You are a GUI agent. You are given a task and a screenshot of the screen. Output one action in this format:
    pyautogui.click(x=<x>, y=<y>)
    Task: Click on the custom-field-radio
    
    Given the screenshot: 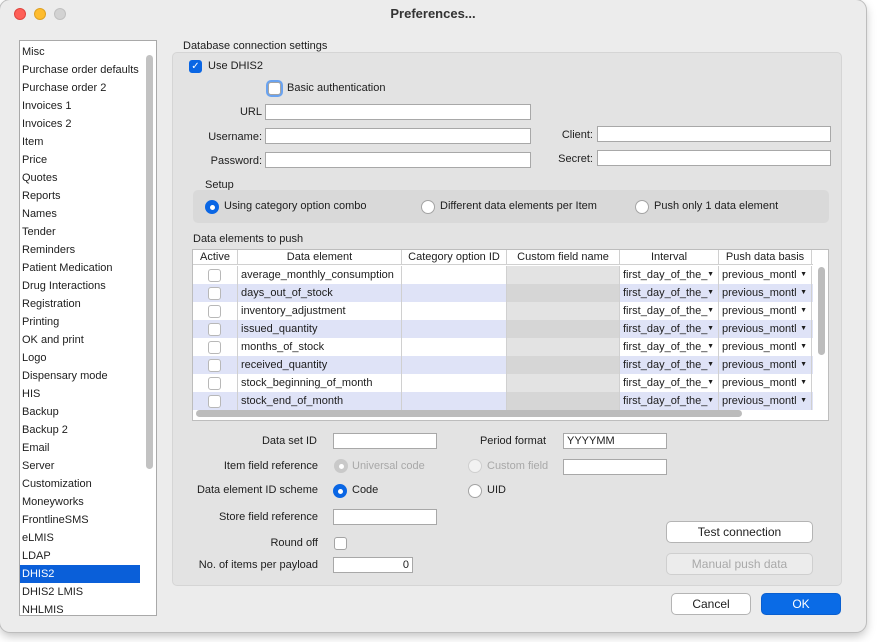 What is the action you would take?
    pyautogui.click(x=475, y=466)
    